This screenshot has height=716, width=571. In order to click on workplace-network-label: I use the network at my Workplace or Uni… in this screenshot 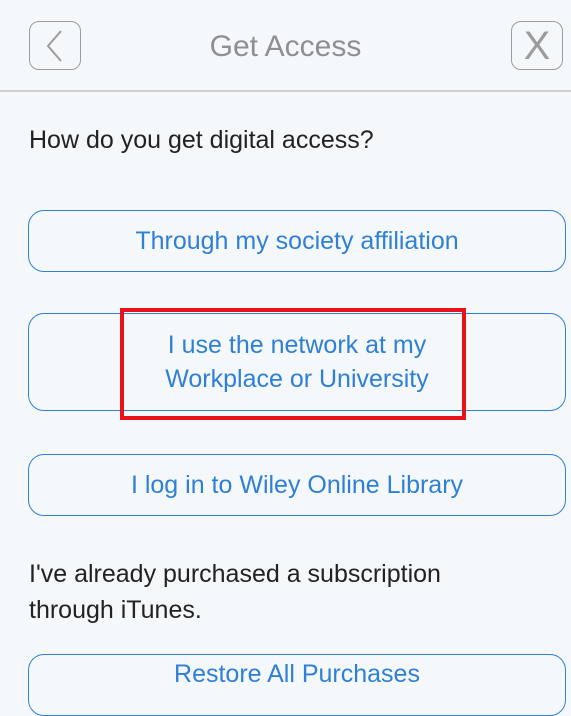, I will do `click(297, 362)`.